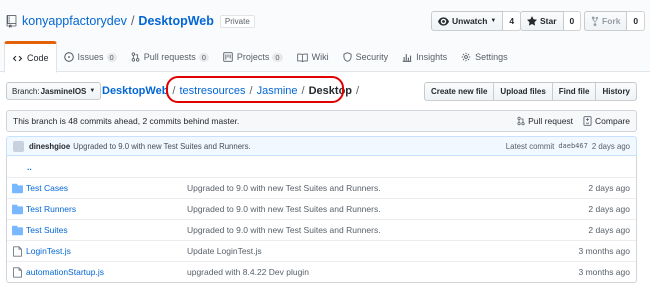 The image size is (650, 299). Describe the element at coordinates (135, 91) in the screenshot. I see `breadcrumb-root-link: DesktopWeb` at that location.